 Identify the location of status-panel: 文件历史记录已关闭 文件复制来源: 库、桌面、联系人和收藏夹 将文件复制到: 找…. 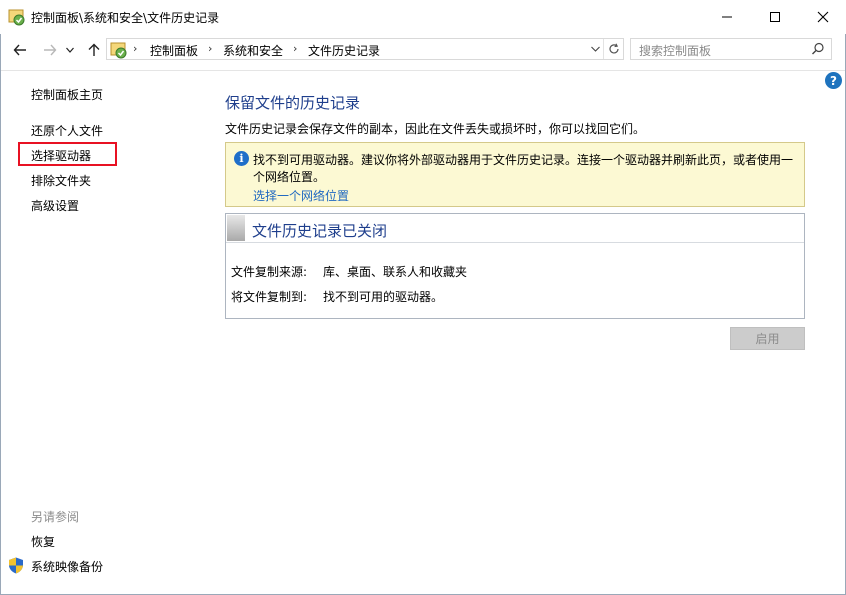
(515, 266).